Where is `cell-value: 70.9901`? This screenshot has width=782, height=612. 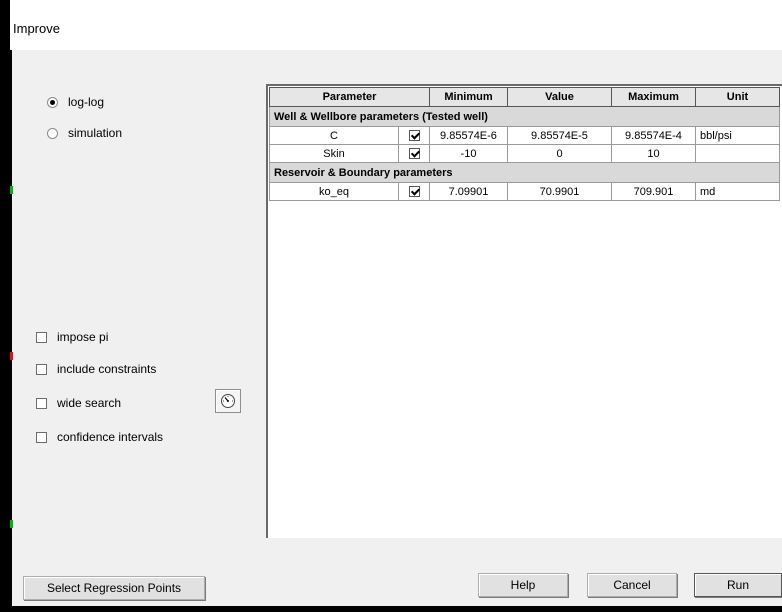 cell-value: 70.9901 is located at coordinates (559, 191).